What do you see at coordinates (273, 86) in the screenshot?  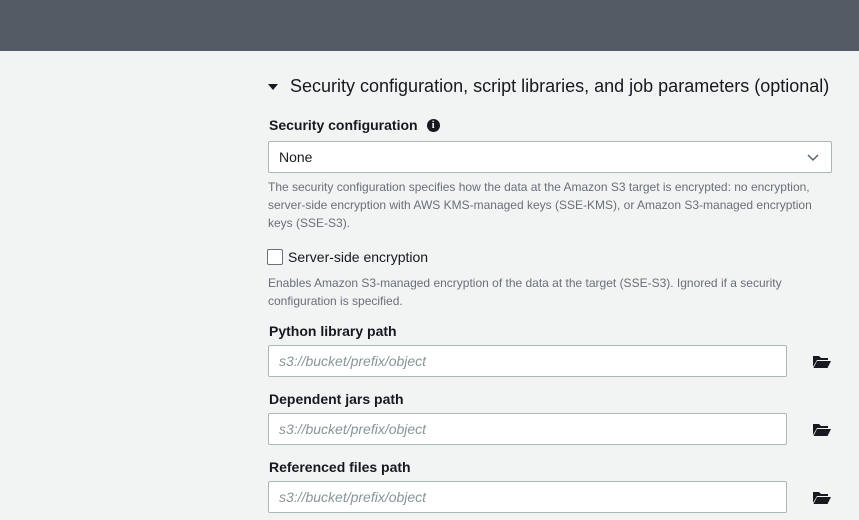 I see `caret-down-icon` at bounding box center [273, 86].